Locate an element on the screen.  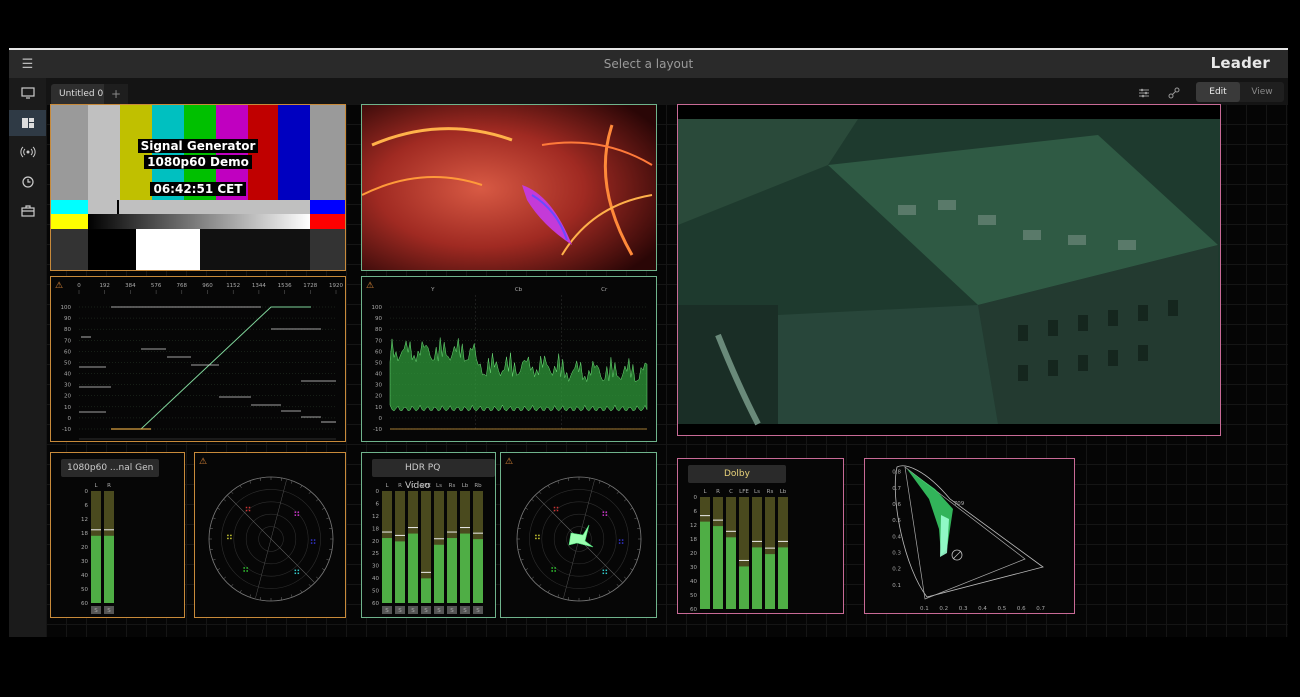
y-tick-label: 100 is located at coordinates (377, 308).